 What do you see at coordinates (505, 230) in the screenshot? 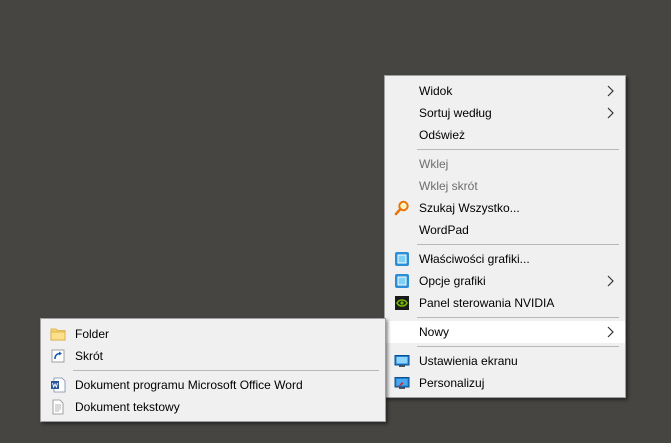
I see `menu-item-wordpad: WordPad` at bounding box center [505, 230].